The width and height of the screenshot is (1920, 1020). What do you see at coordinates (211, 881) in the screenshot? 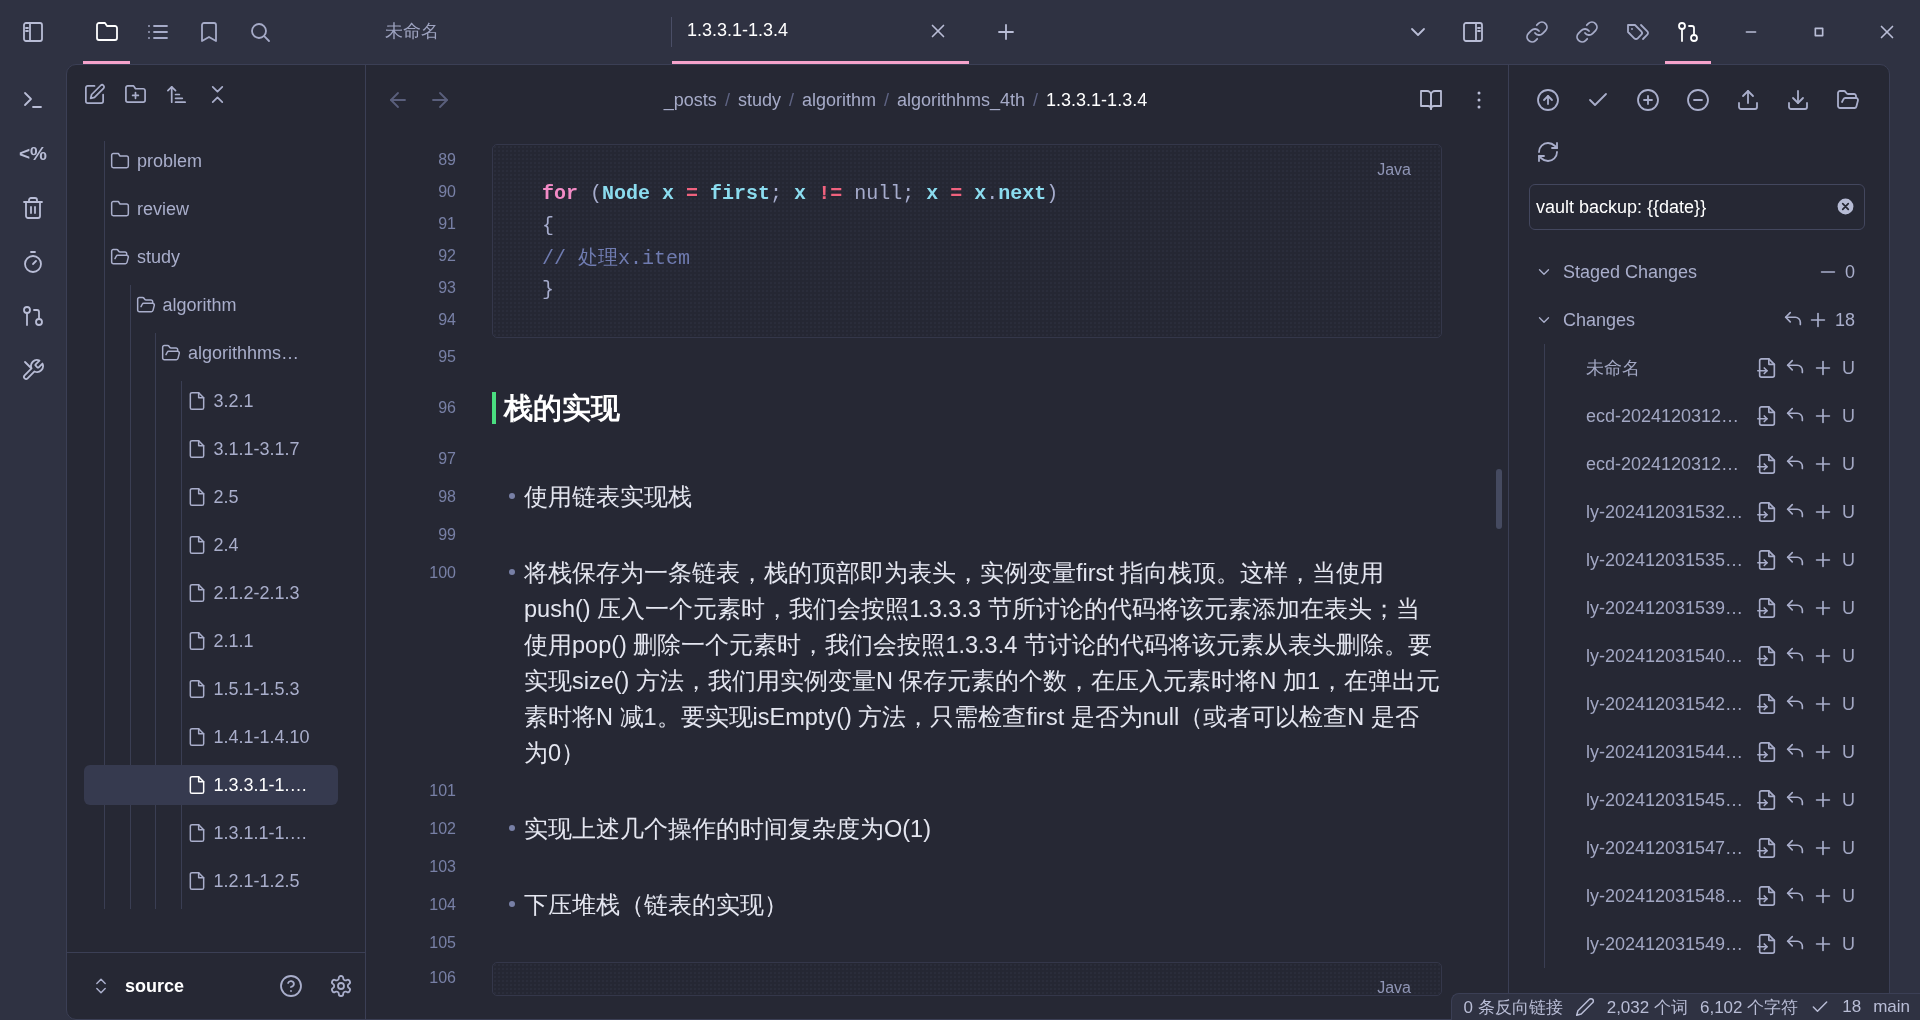
I see `file-item: 1.2.1-1.2.5` at bounding box center [211, 881].